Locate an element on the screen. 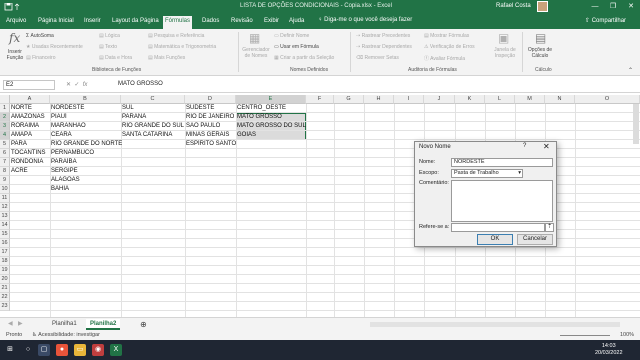  user-name: Rafael Costa is located at coordinates (513, 6).